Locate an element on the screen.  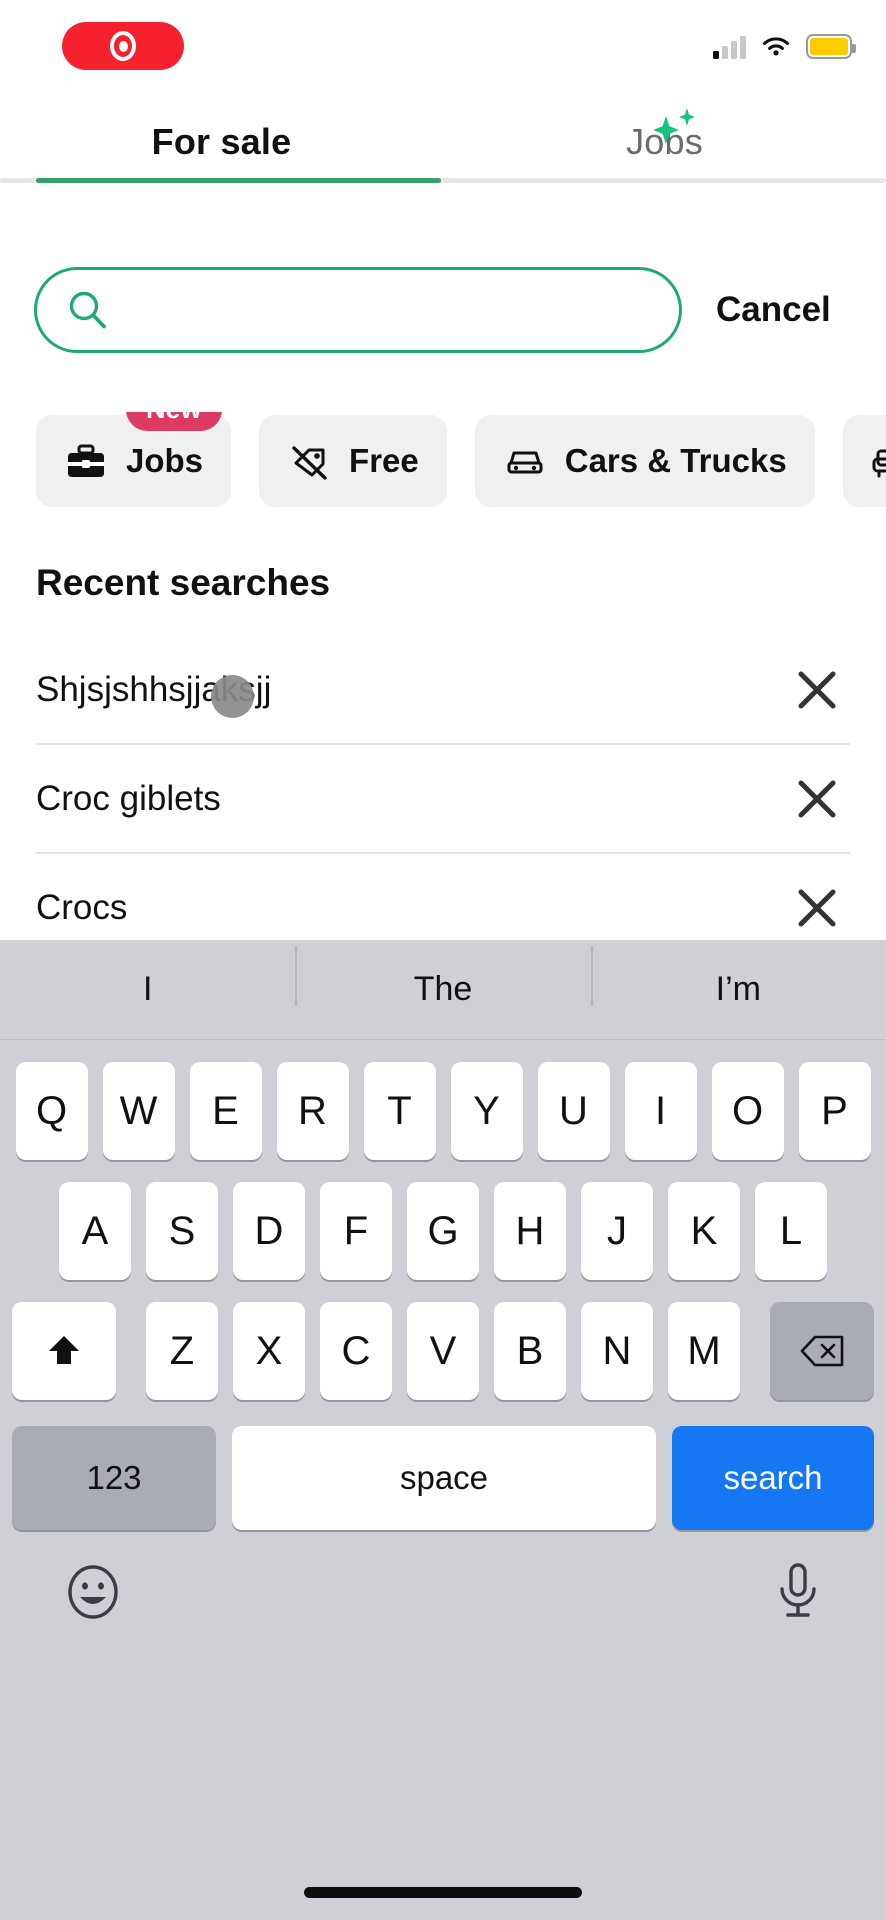
key-q: Q is located at coordinates (51, 1111).